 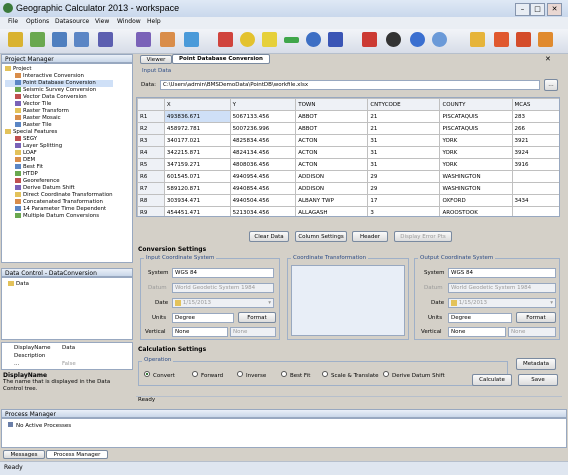 I want to click on input-system-field: WGS 84, so click(x=223, y=273).